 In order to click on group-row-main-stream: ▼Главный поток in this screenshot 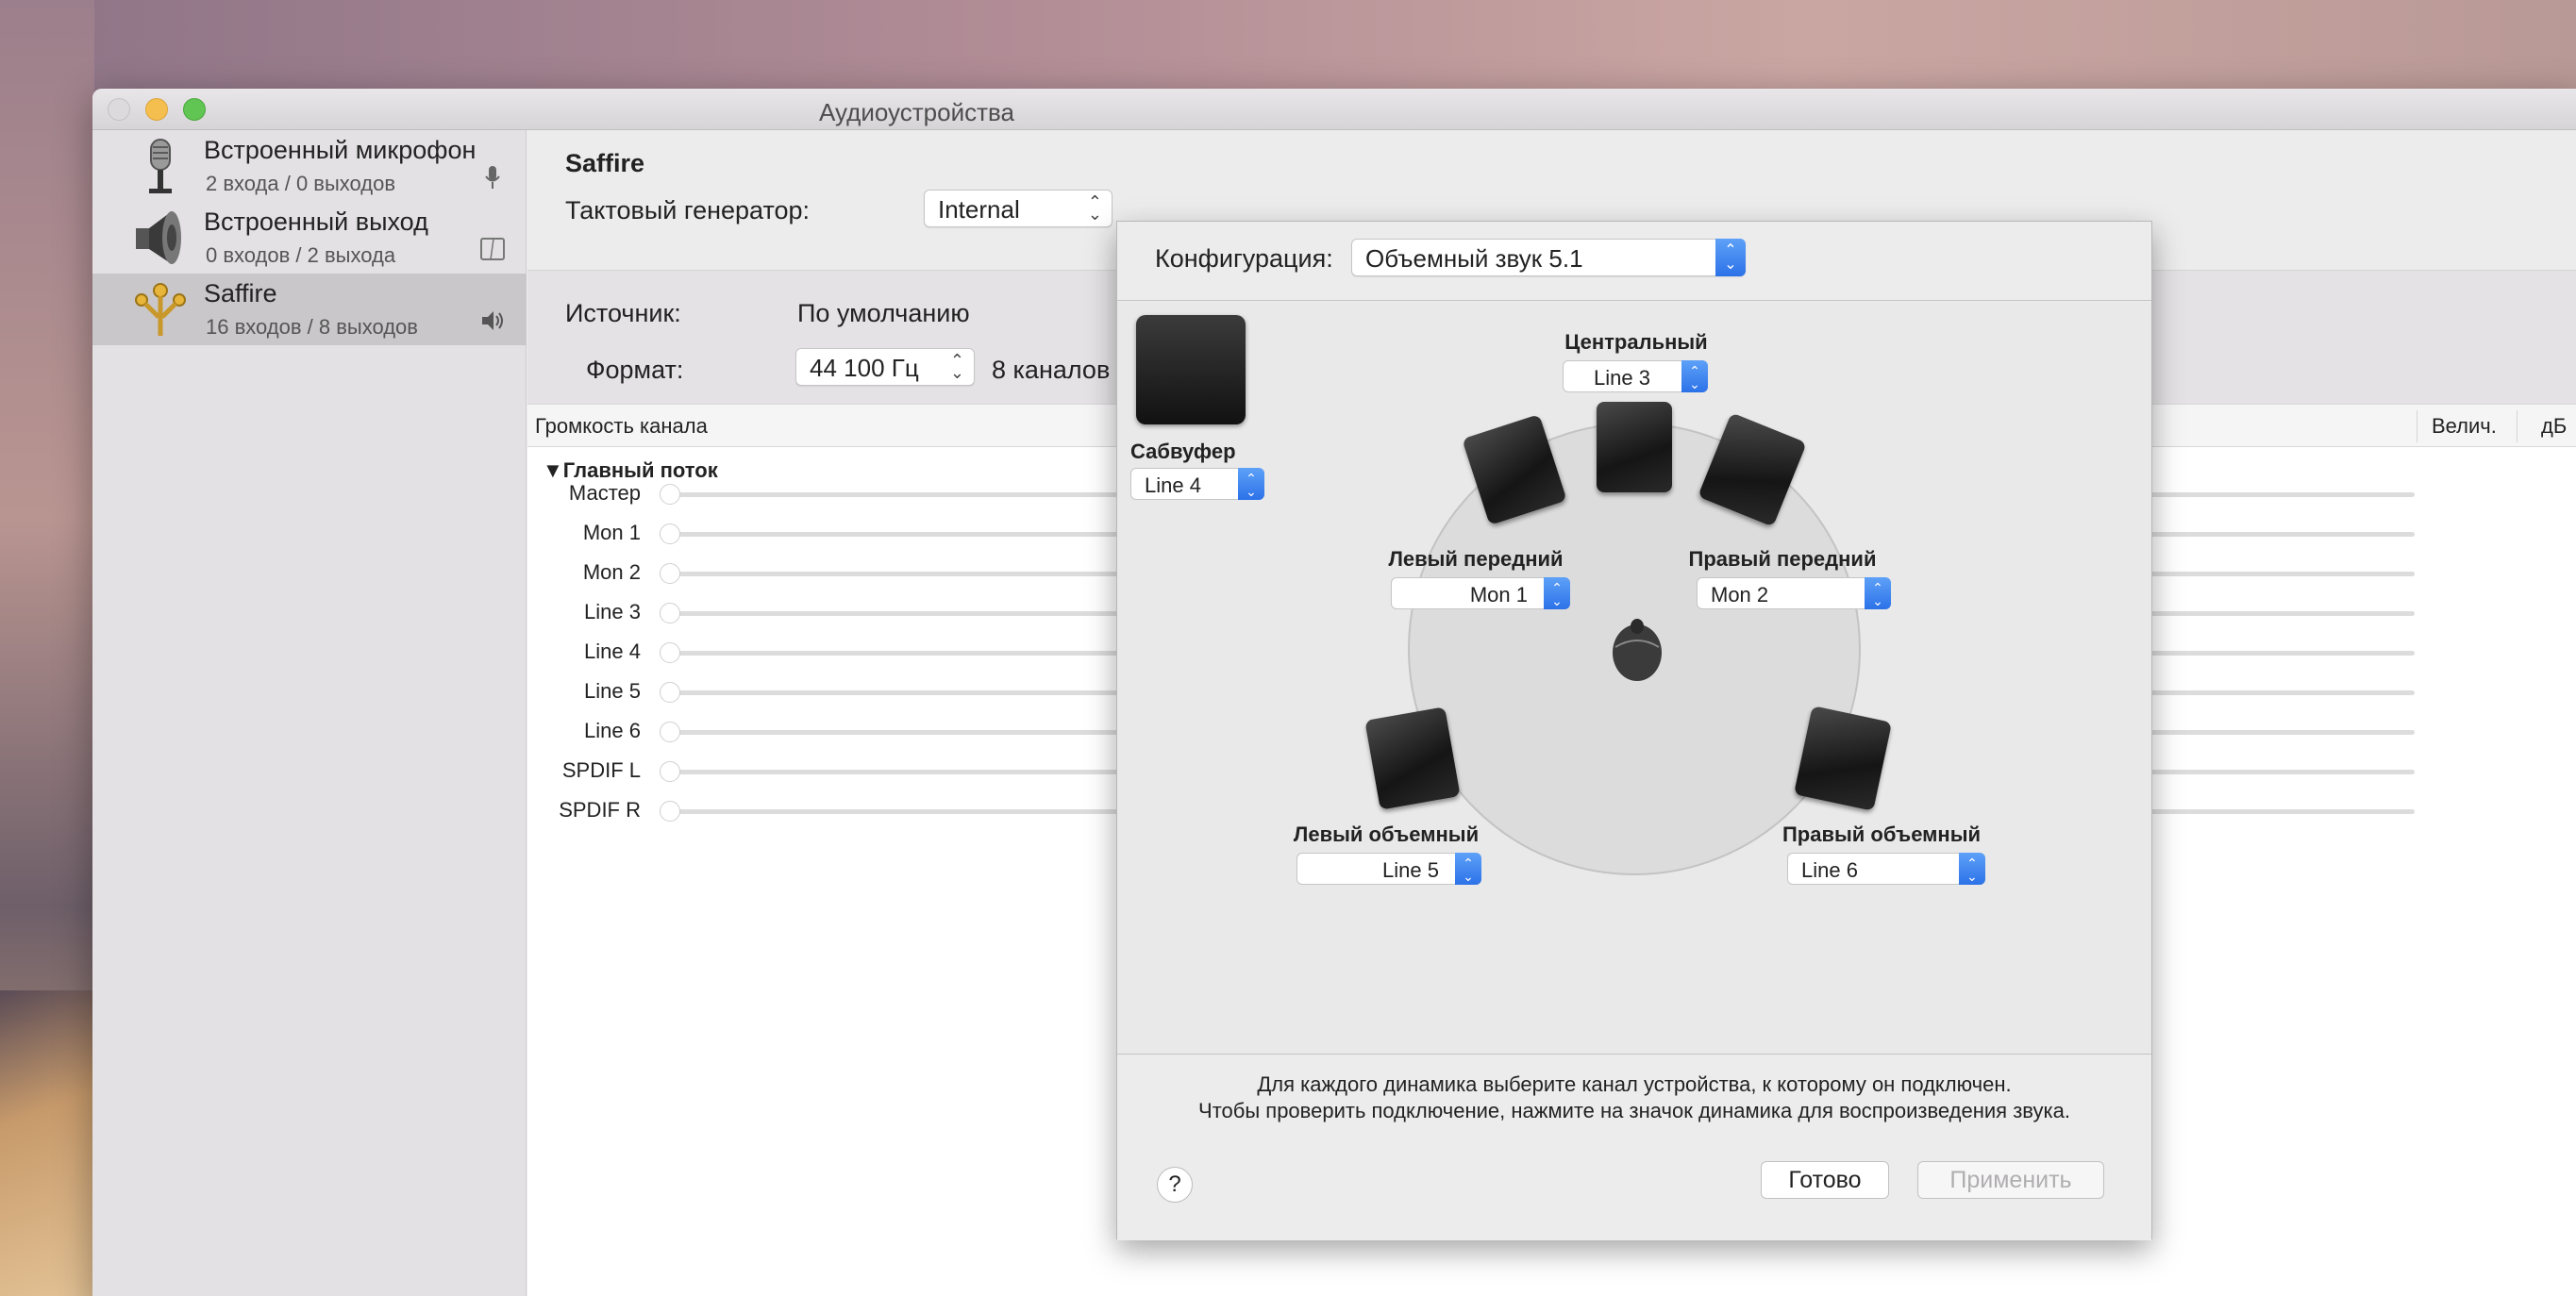, I will do `click(630, 470)`.